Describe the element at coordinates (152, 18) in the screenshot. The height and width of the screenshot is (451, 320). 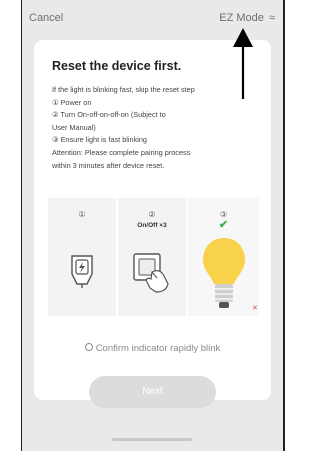
I see `top-bar: Cancel EZ Mode ≈` at that location.